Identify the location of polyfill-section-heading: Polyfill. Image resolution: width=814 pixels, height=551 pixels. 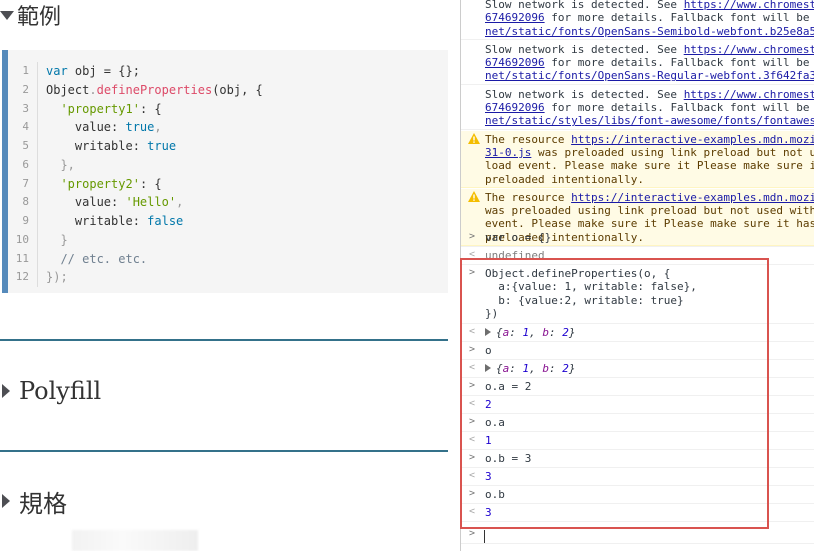
(50, 391).